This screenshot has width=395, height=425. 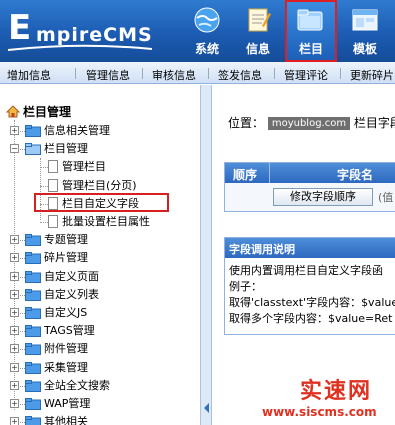 I want to click on column-divider, so click(x=269, y=173).